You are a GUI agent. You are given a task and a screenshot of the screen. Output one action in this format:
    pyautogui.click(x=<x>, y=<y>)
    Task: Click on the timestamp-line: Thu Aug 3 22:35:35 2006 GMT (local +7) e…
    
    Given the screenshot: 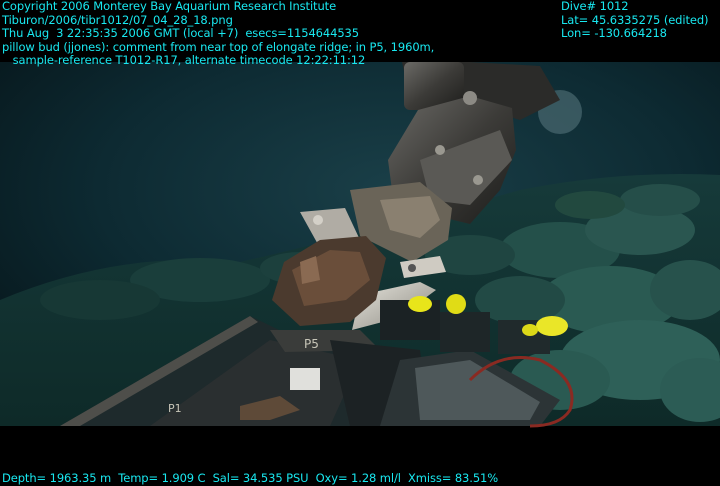 What is the action you would take?
    pyautogui.click(x=180, y=33)
    